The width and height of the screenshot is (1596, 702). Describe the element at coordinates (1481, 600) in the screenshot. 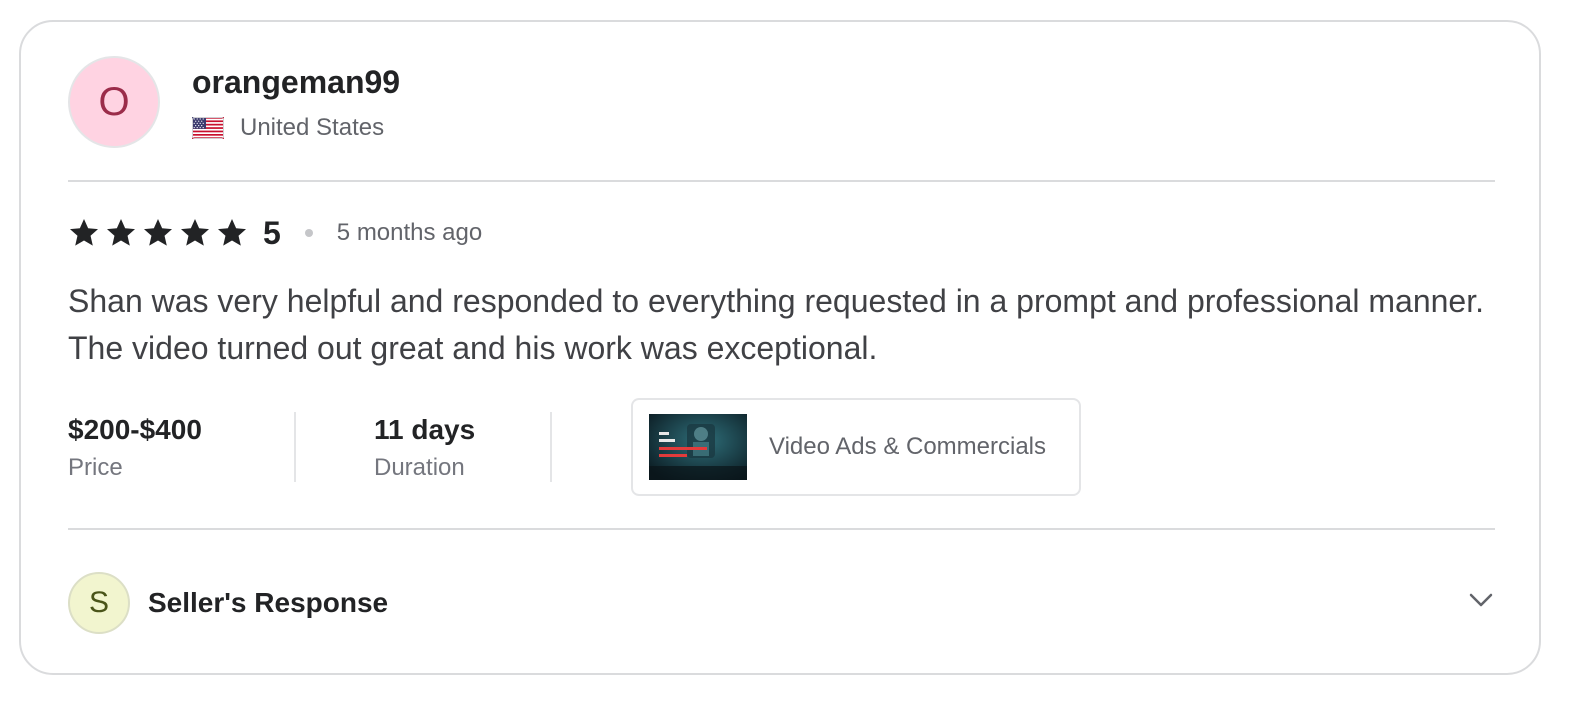

I see `chevron-down-icon` at that location.